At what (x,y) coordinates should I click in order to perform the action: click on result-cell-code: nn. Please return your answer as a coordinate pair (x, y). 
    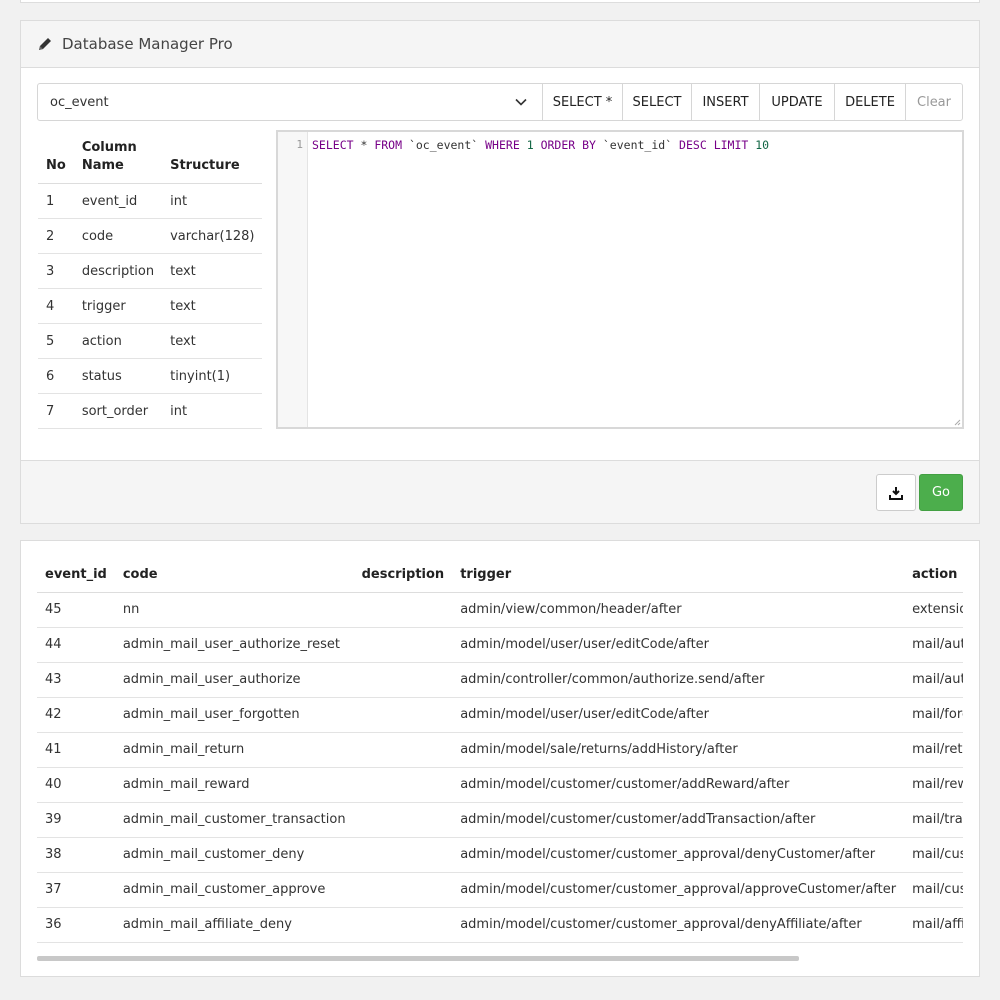
    Looking at the image, I should click on (234, 610).